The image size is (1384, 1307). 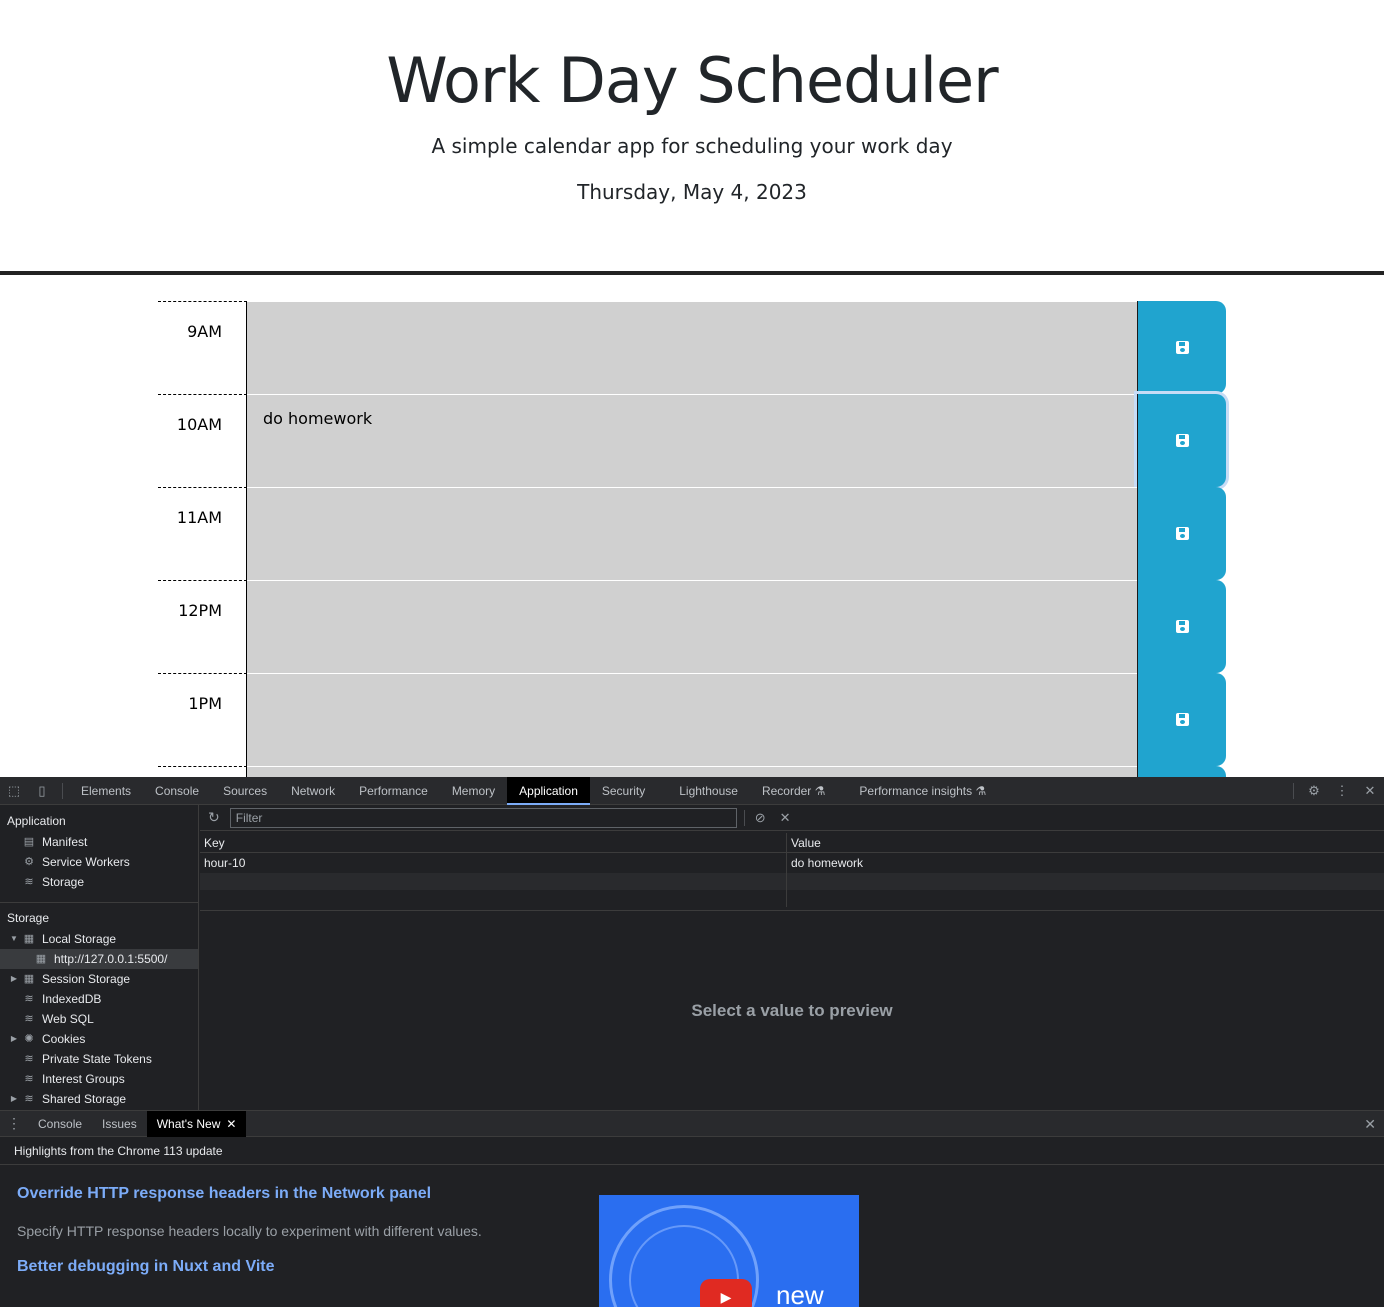 I want to click on sidebar-header-application: Application, so click(x=36, y=821).